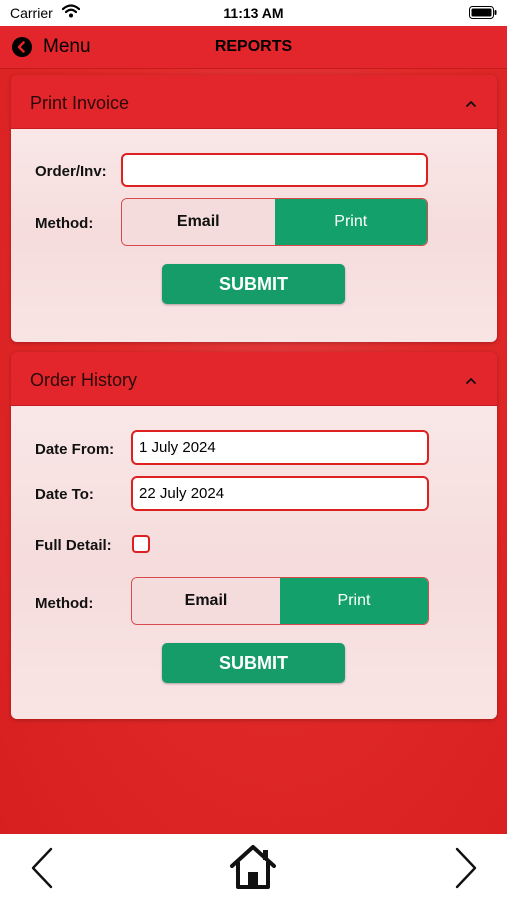 This screenshot has height=900, width=507. What do you see at coordinates (84, 380) in the screenshot?
I see `order-history-title: Order History` at bounding box center [84, 380].